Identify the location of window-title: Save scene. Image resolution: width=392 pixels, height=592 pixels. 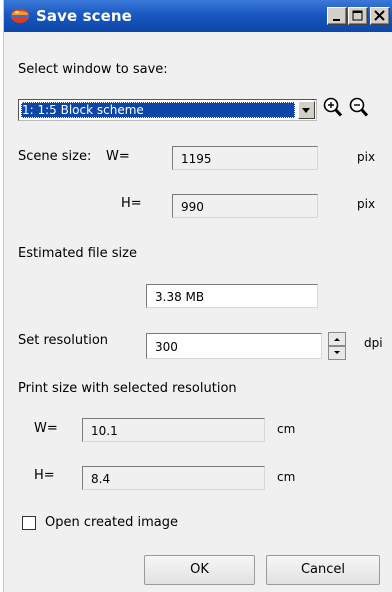
(84, 16).